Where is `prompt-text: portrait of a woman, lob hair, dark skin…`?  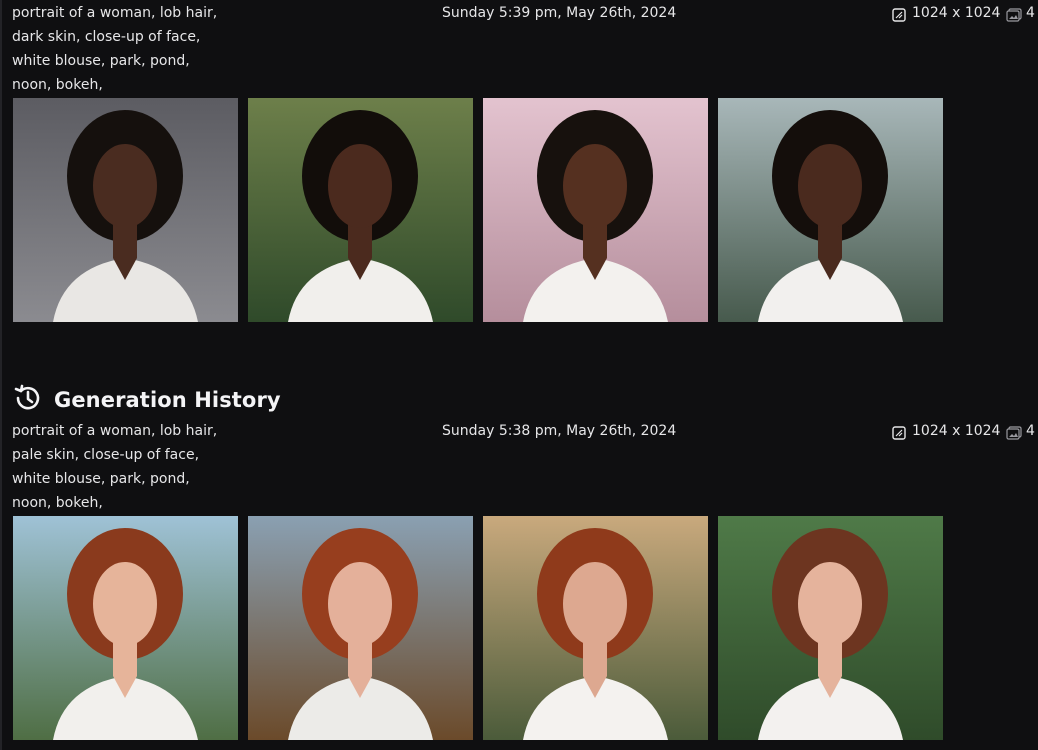
prompt-text: portrait of a woman, lob hair, dark skin… is located at coordinates (115, 49).